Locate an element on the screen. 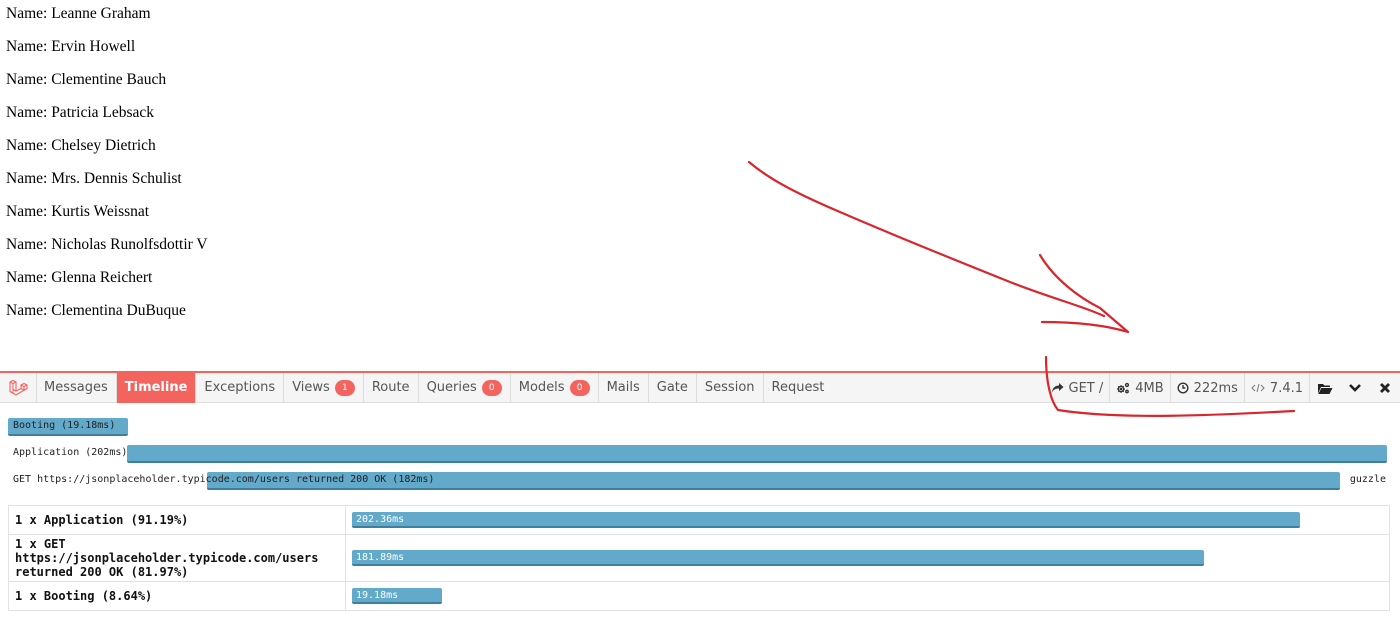 This screenshot has width=1400, height=621. summary-value-cell: 181.89ms is located at coordinates (867, 558).